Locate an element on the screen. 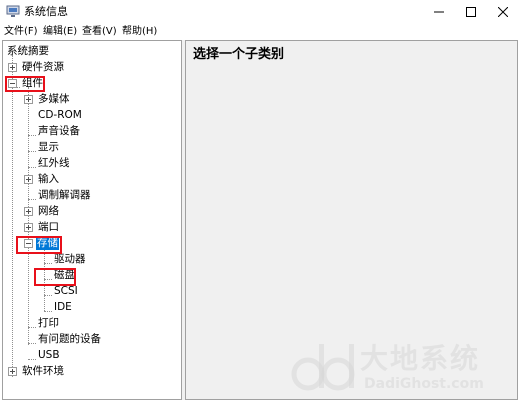 The height and width of the screenshot is (402, 520). tree-item-label: 调制解调器 is located at coordinates (64, 195).